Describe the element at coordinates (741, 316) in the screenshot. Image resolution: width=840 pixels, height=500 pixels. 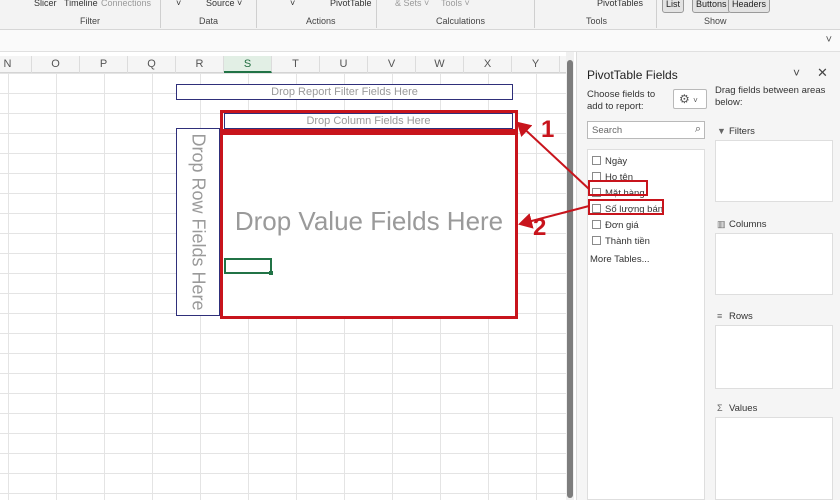
I see `rows-label: Rows` at that location.